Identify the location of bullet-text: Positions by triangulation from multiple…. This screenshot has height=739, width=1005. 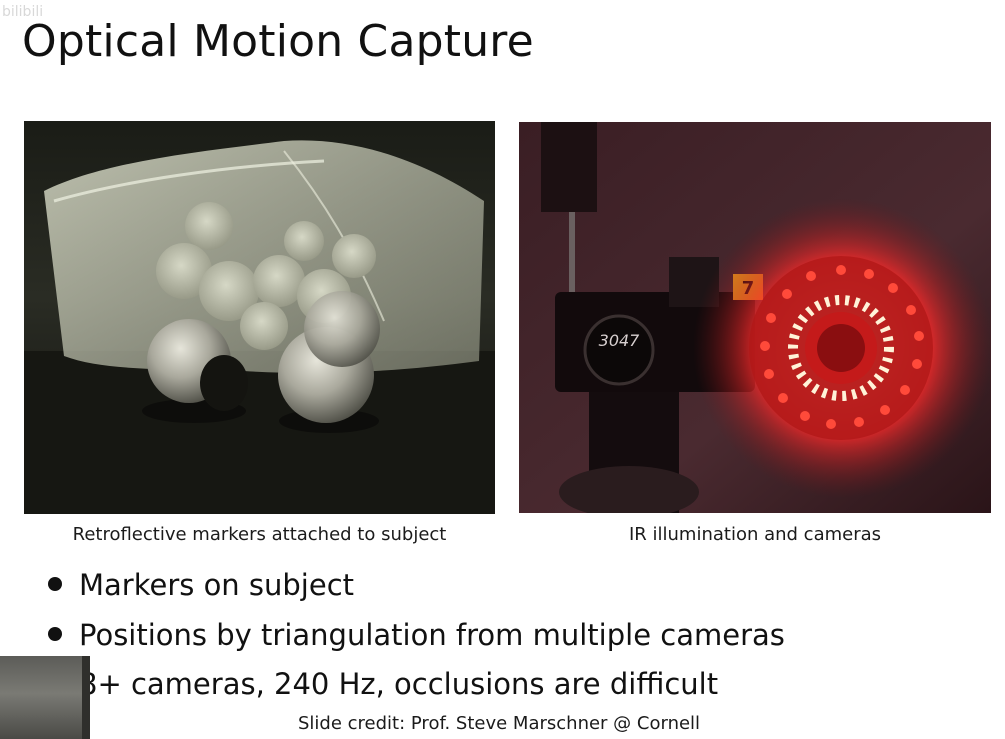
(432, 635).